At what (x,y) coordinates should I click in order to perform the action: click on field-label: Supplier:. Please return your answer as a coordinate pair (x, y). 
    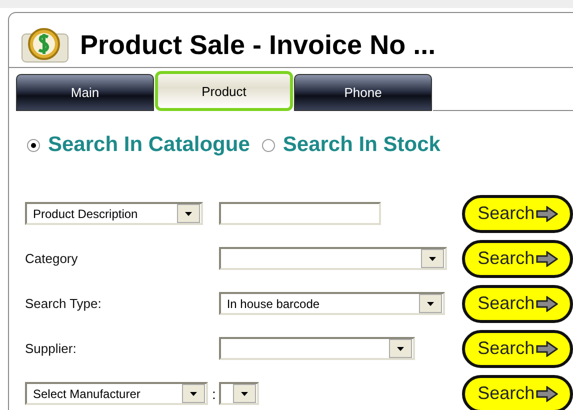
    Looking at the image, I should click on (50, 348).